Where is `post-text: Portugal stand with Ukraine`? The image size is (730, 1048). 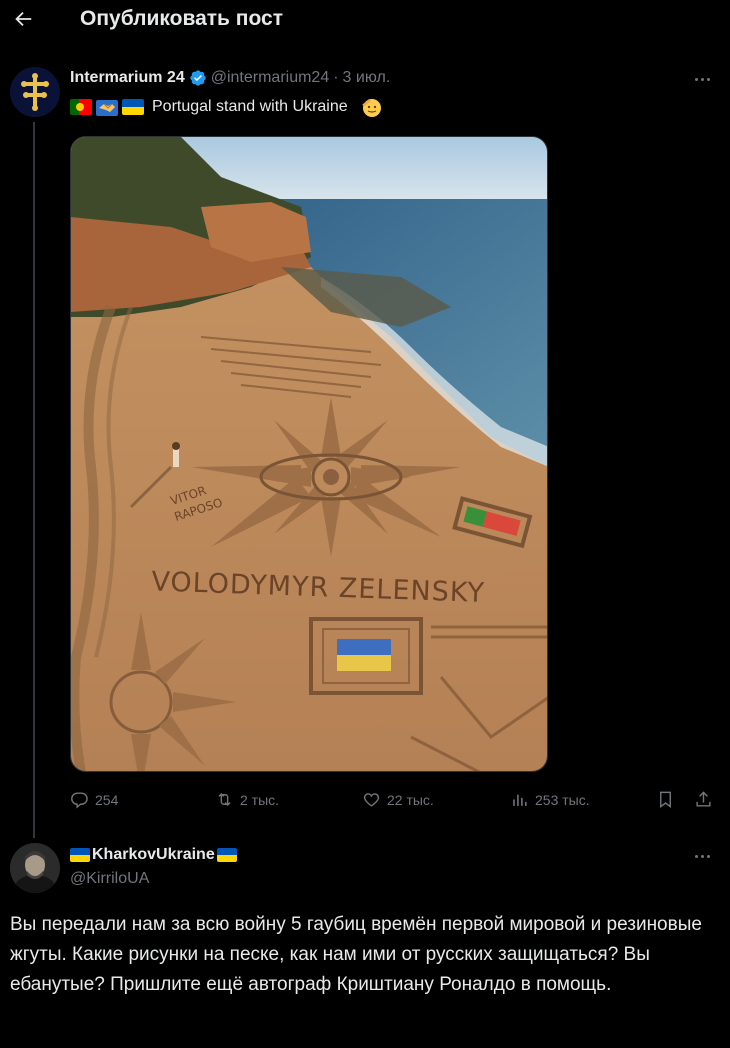 post-text: Portugal stand with Ukraine is located at coordinates (226, 107).